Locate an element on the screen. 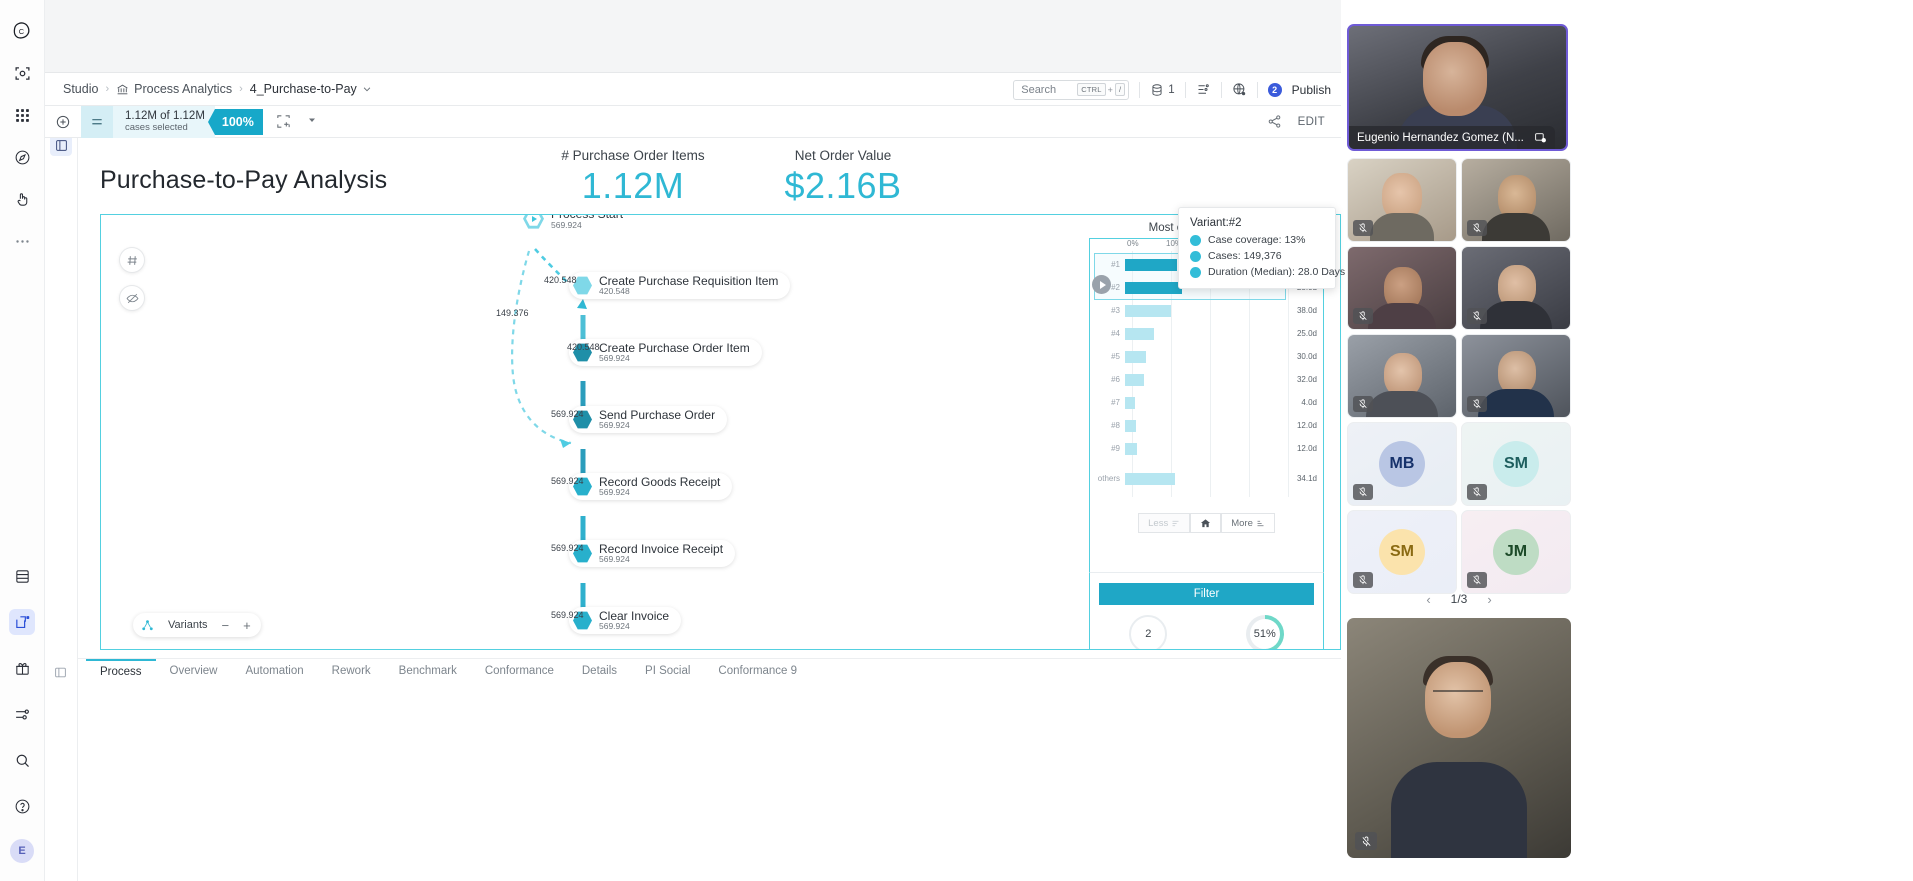  node-pill: Send Purchase Order 569.924 is located at coordinates (648, 419).